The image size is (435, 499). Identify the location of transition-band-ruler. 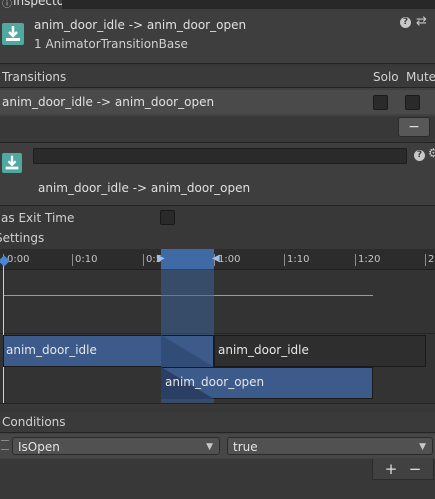
(187, 259).